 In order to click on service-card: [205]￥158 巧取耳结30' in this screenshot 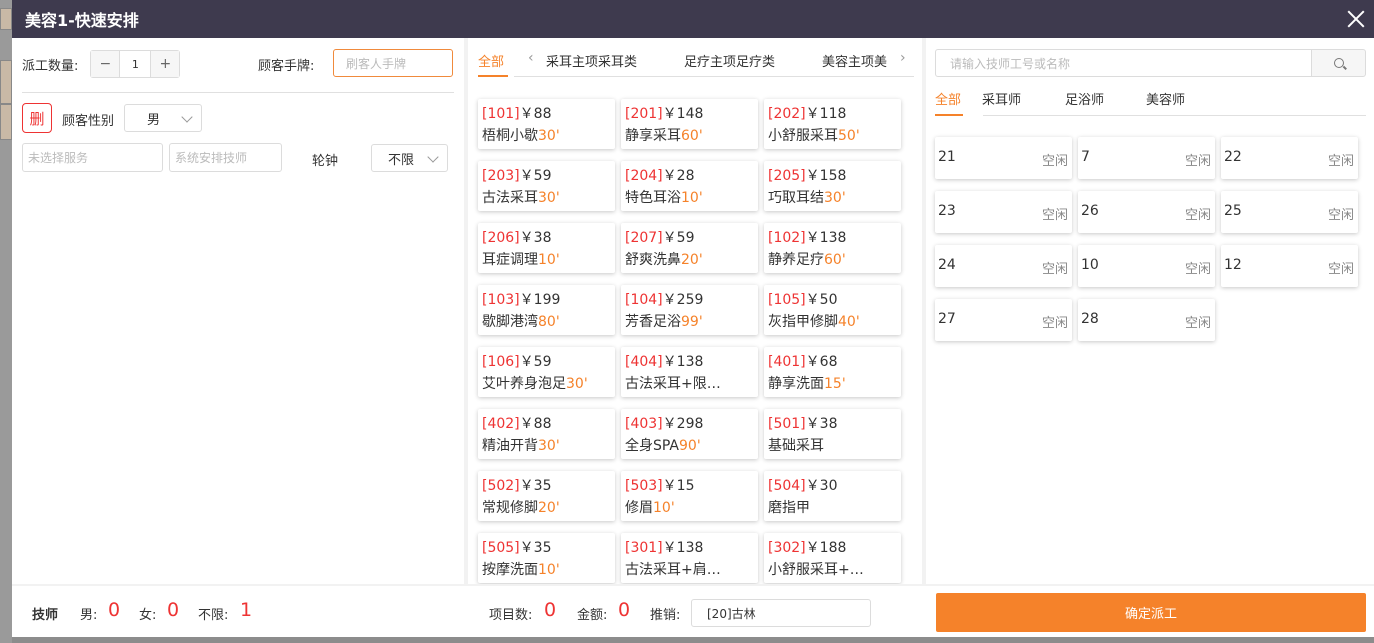, I will do `click(832, 186)`.